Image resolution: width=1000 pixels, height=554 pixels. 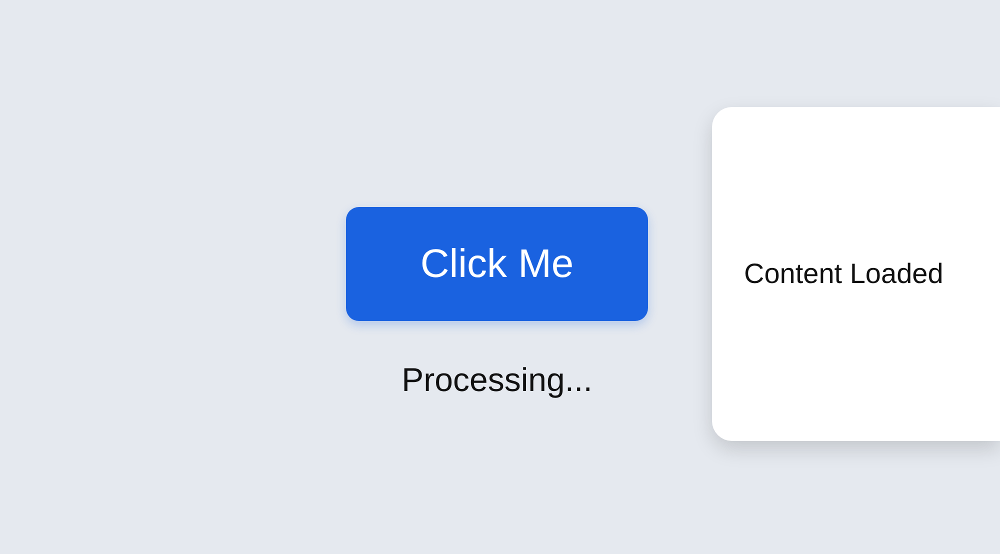 I want to click on click-button: Click Me, so click(x=497, y=264).